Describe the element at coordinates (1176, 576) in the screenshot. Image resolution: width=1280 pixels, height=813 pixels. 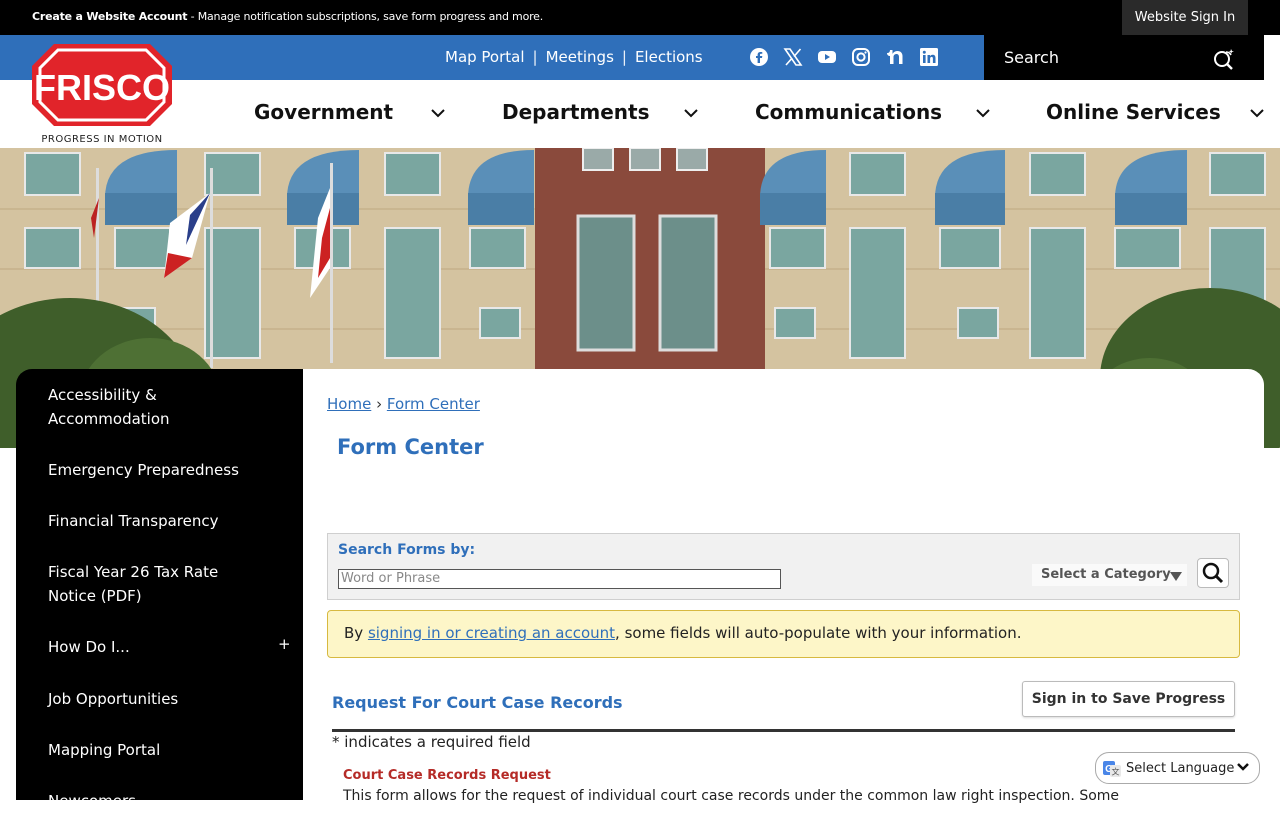
I see `dropdown-arrow-icon` at that location.